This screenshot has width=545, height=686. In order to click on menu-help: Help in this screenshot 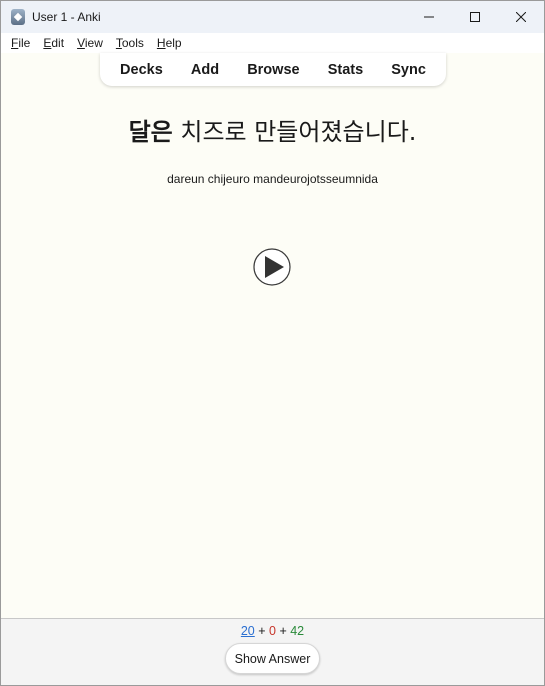, I will do `click(169, 43)`.